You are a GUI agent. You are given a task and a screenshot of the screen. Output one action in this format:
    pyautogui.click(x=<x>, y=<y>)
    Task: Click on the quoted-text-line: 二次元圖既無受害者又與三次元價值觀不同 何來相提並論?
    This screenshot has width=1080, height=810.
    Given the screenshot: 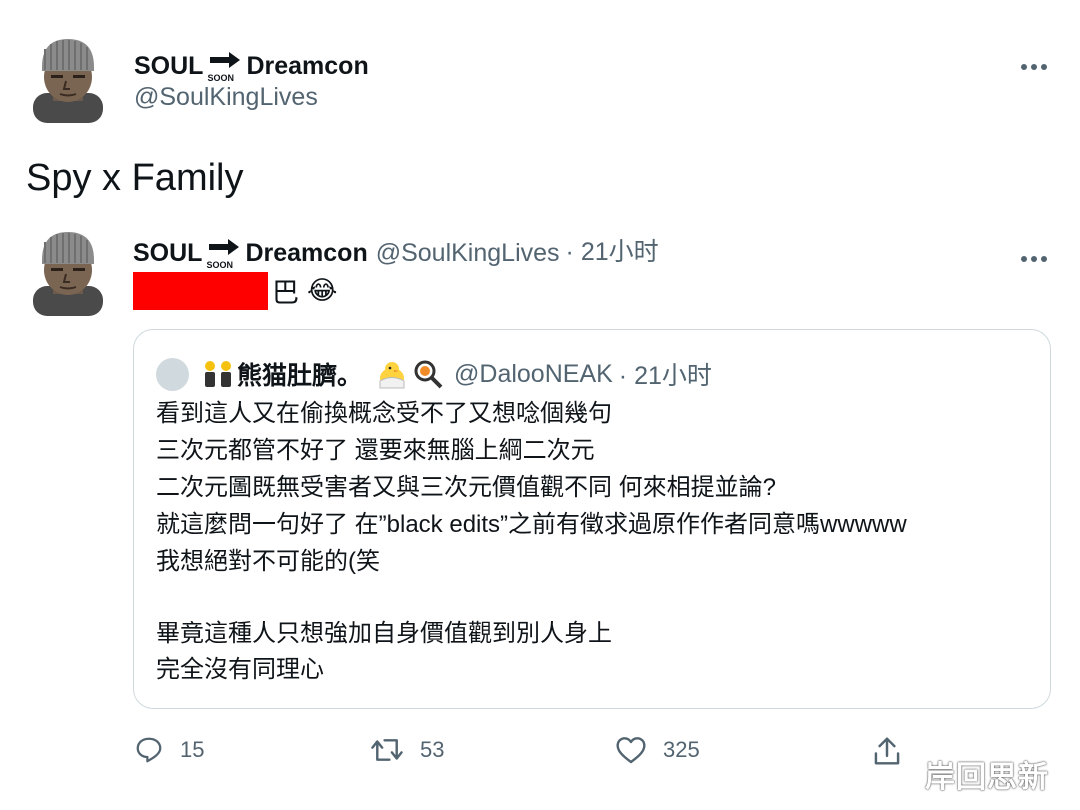 What is the action you would take?
    pyautogui.click(x=466, y=487)
    